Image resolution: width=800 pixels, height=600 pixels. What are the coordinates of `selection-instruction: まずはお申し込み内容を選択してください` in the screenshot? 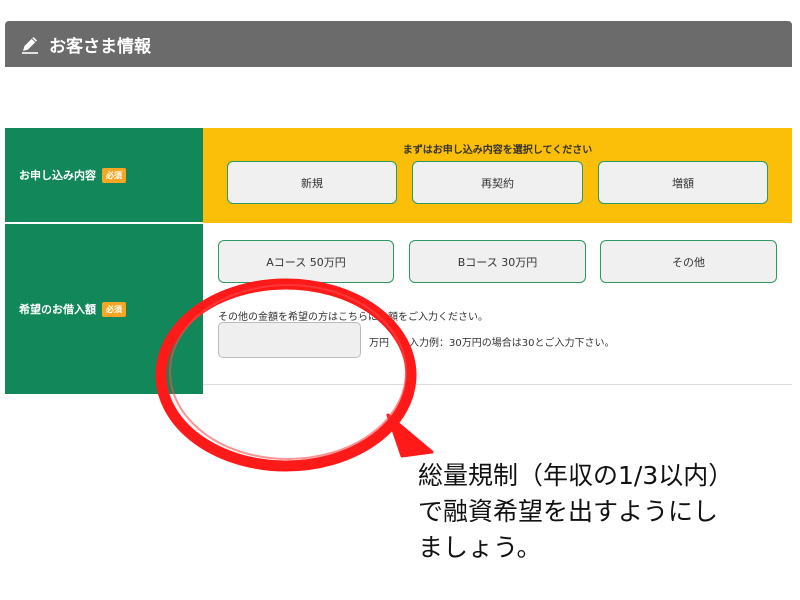 It's located at (497, 150).